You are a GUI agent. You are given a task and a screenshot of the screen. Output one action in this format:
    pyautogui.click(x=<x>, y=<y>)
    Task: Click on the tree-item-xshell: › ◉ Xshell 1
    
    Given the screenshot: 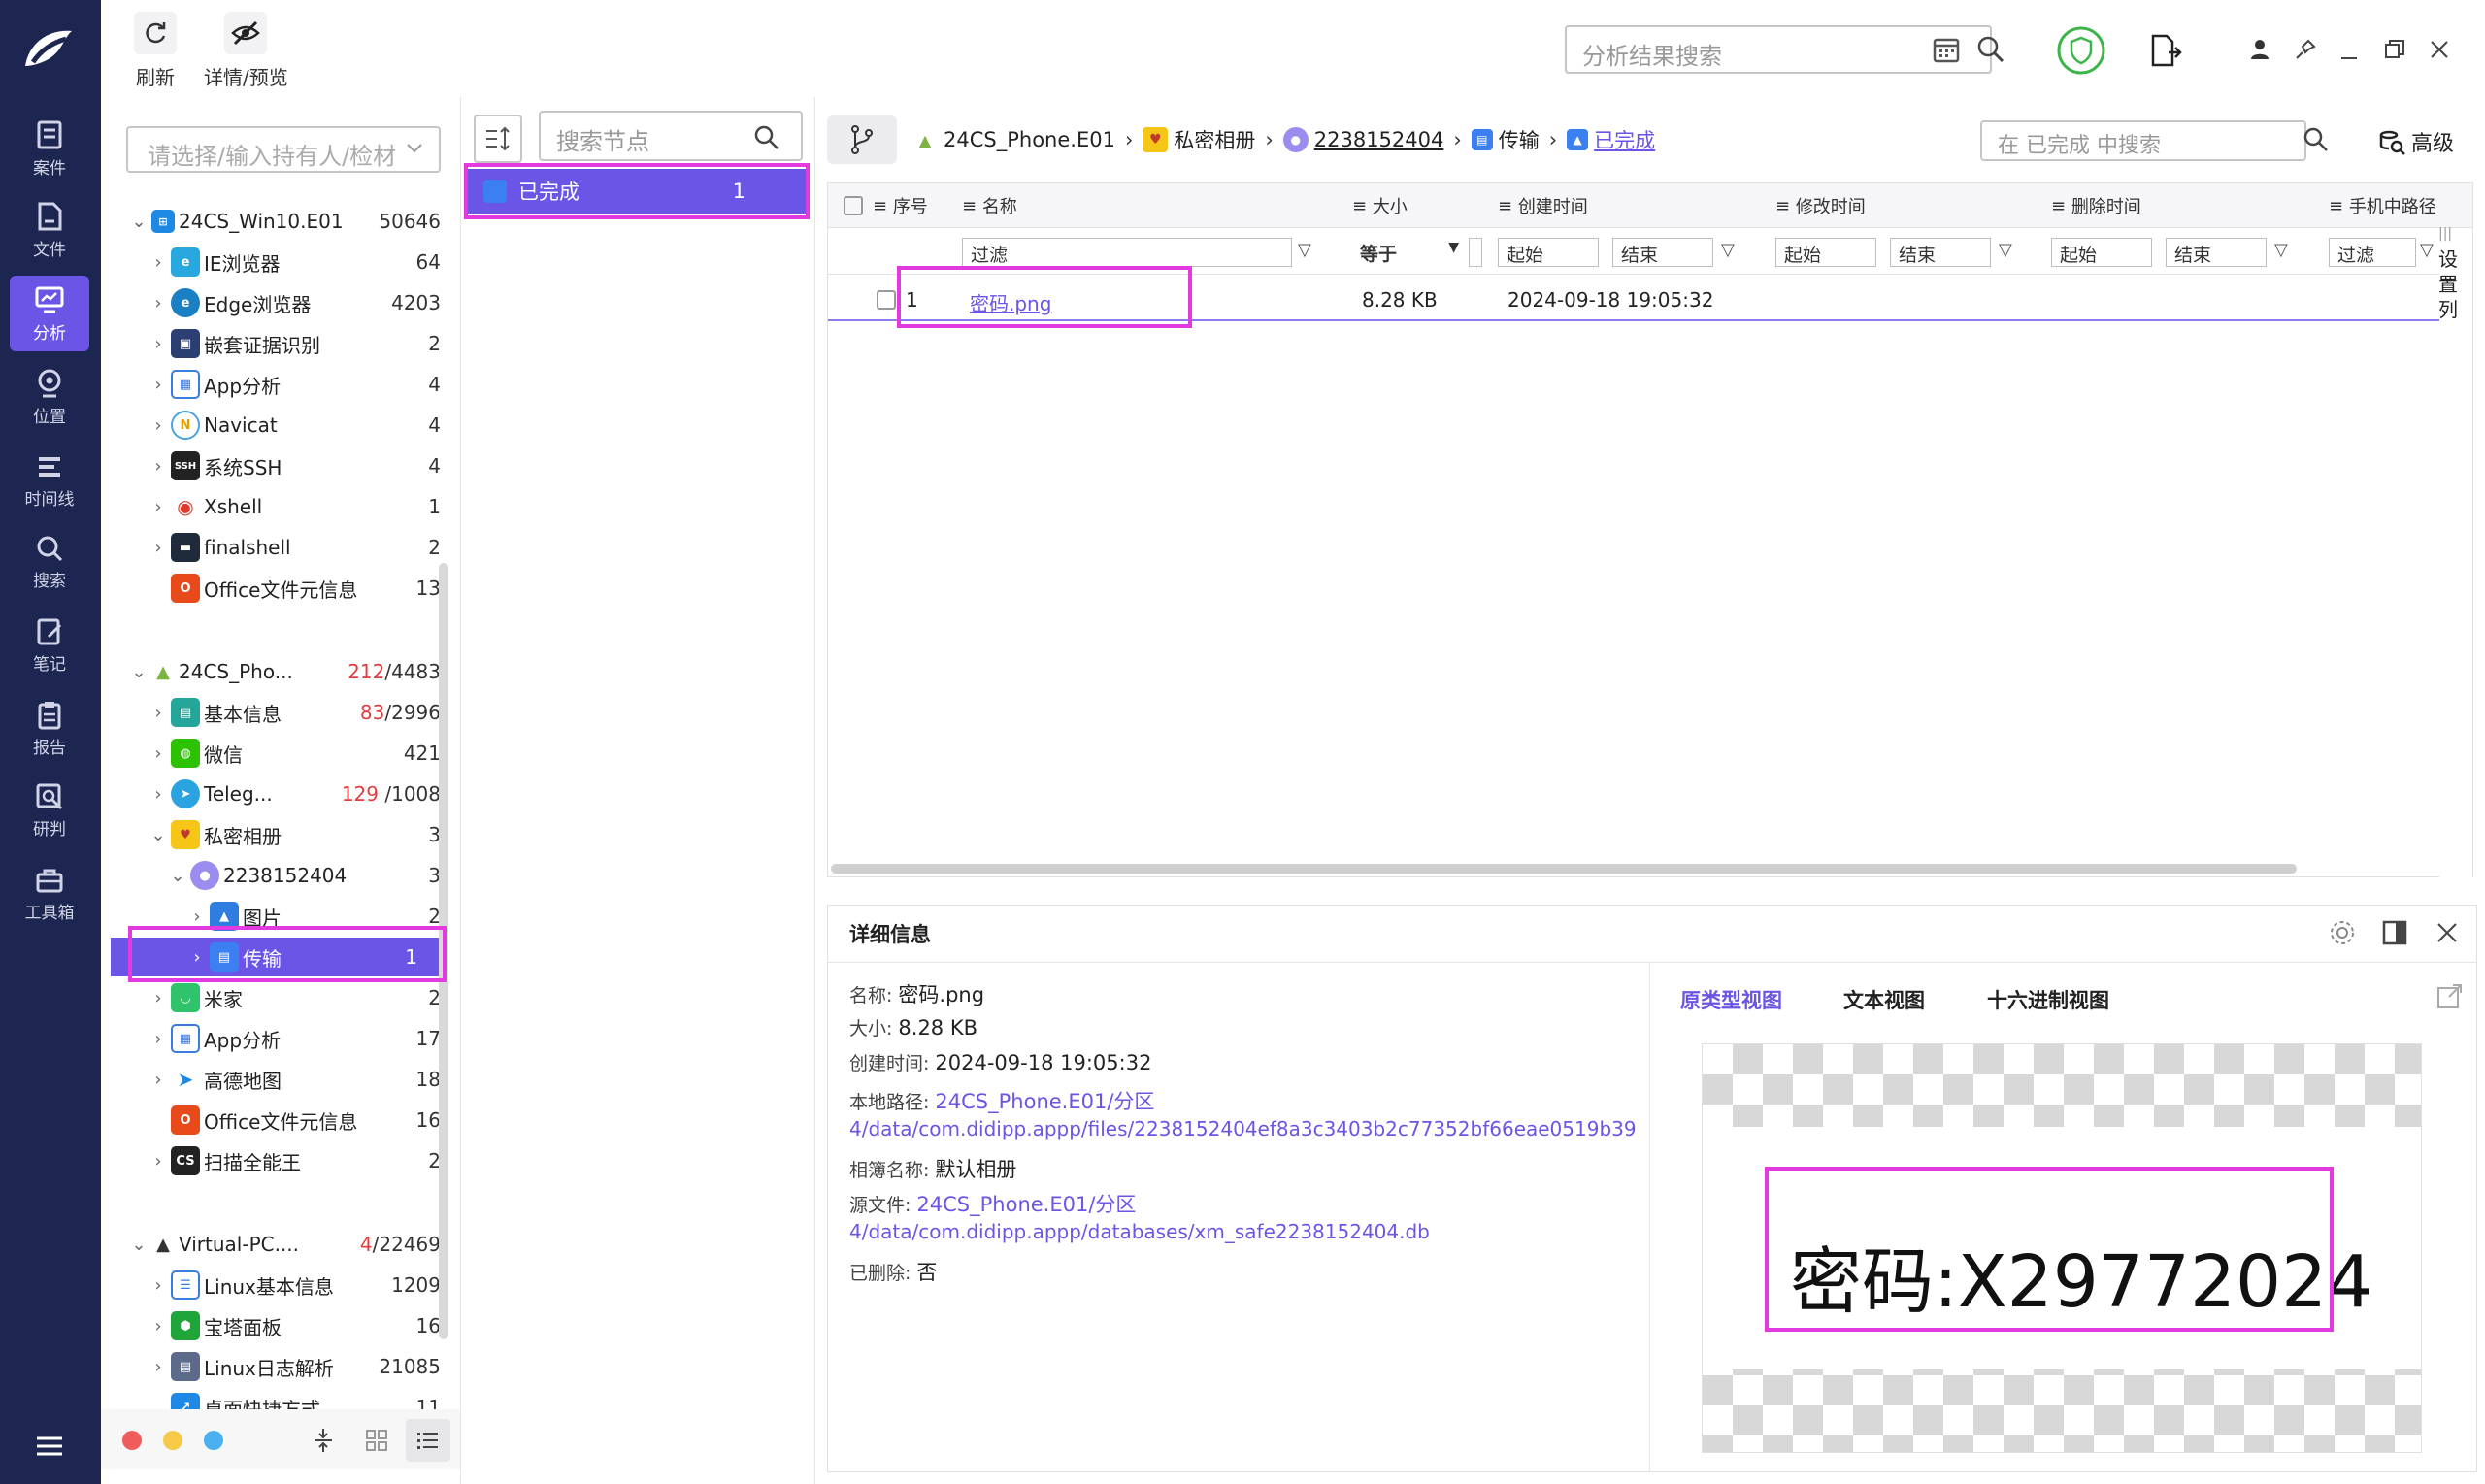 What is the action you would take?
    pyautogui.click(x=294, y=506)
    